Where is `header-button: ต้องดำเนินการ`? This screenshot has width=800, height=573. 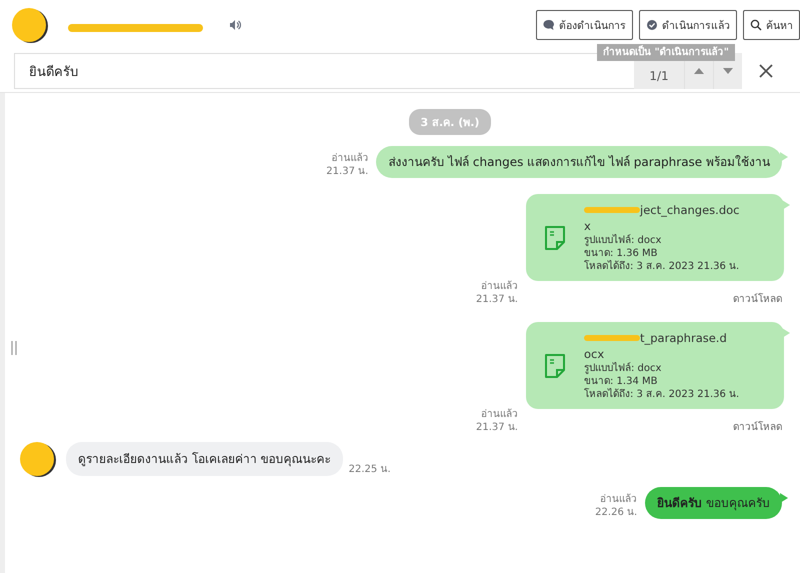
header-button: ต้องดำเนินการ is located at coordinates (584, 25).